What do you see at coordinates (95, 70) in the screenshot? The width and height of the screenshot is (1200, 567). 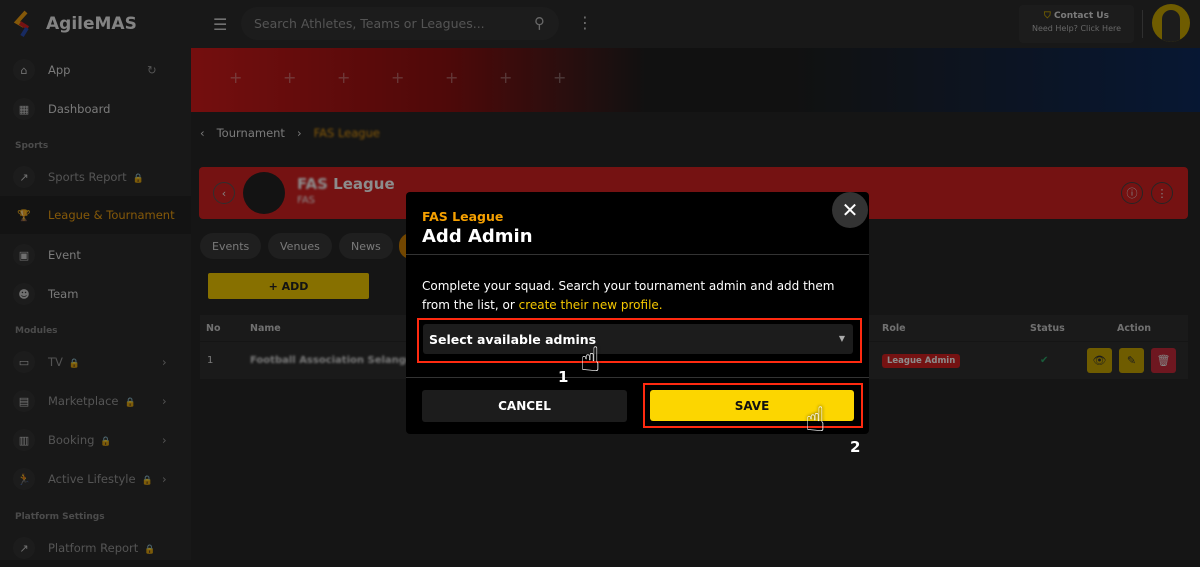 I see `sidebar-item-app: ⌂ App ↻` at bounding box center [95, 70].